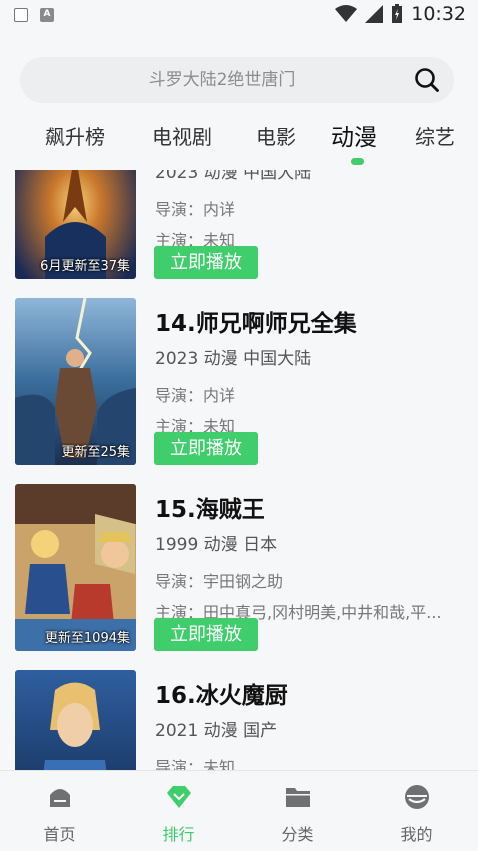 The width and height of the screenshot is (478, 851). I want to click on poster-image, so click(75, 720).